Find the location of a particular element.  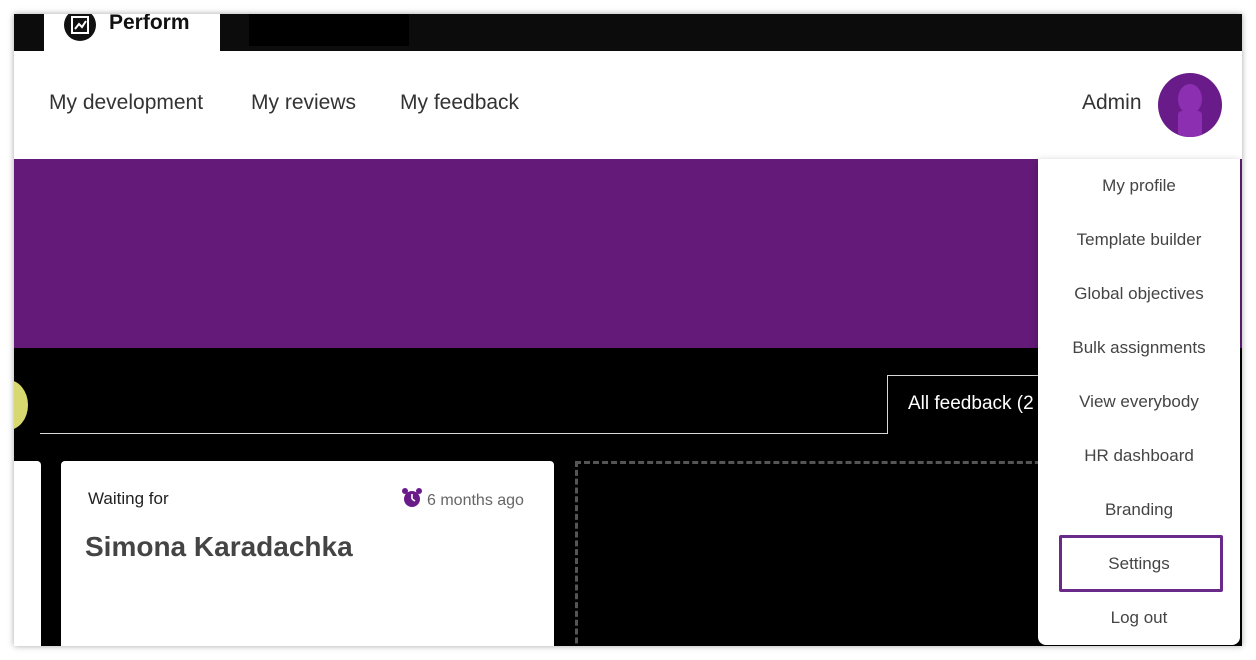

menu-item-global-objectives: Global objectives is located at coordinates (1139, 294).